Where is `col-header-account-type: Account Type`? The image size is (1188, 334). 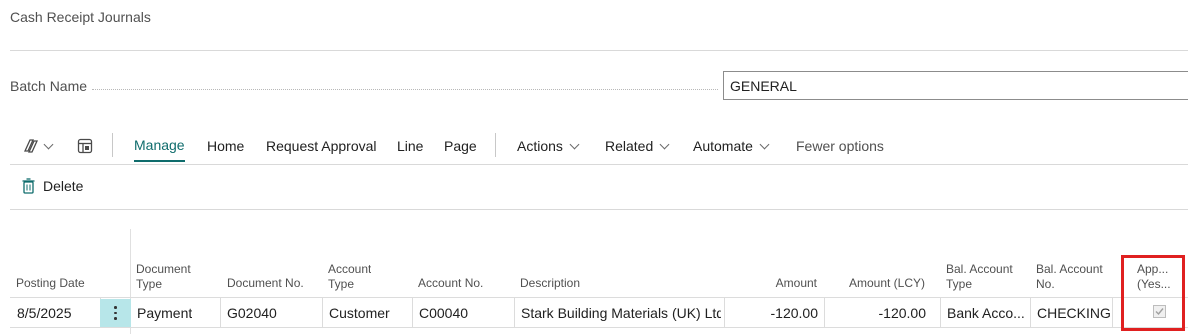
col-header-account-type: Account Type is located at coordinates (349, 277).